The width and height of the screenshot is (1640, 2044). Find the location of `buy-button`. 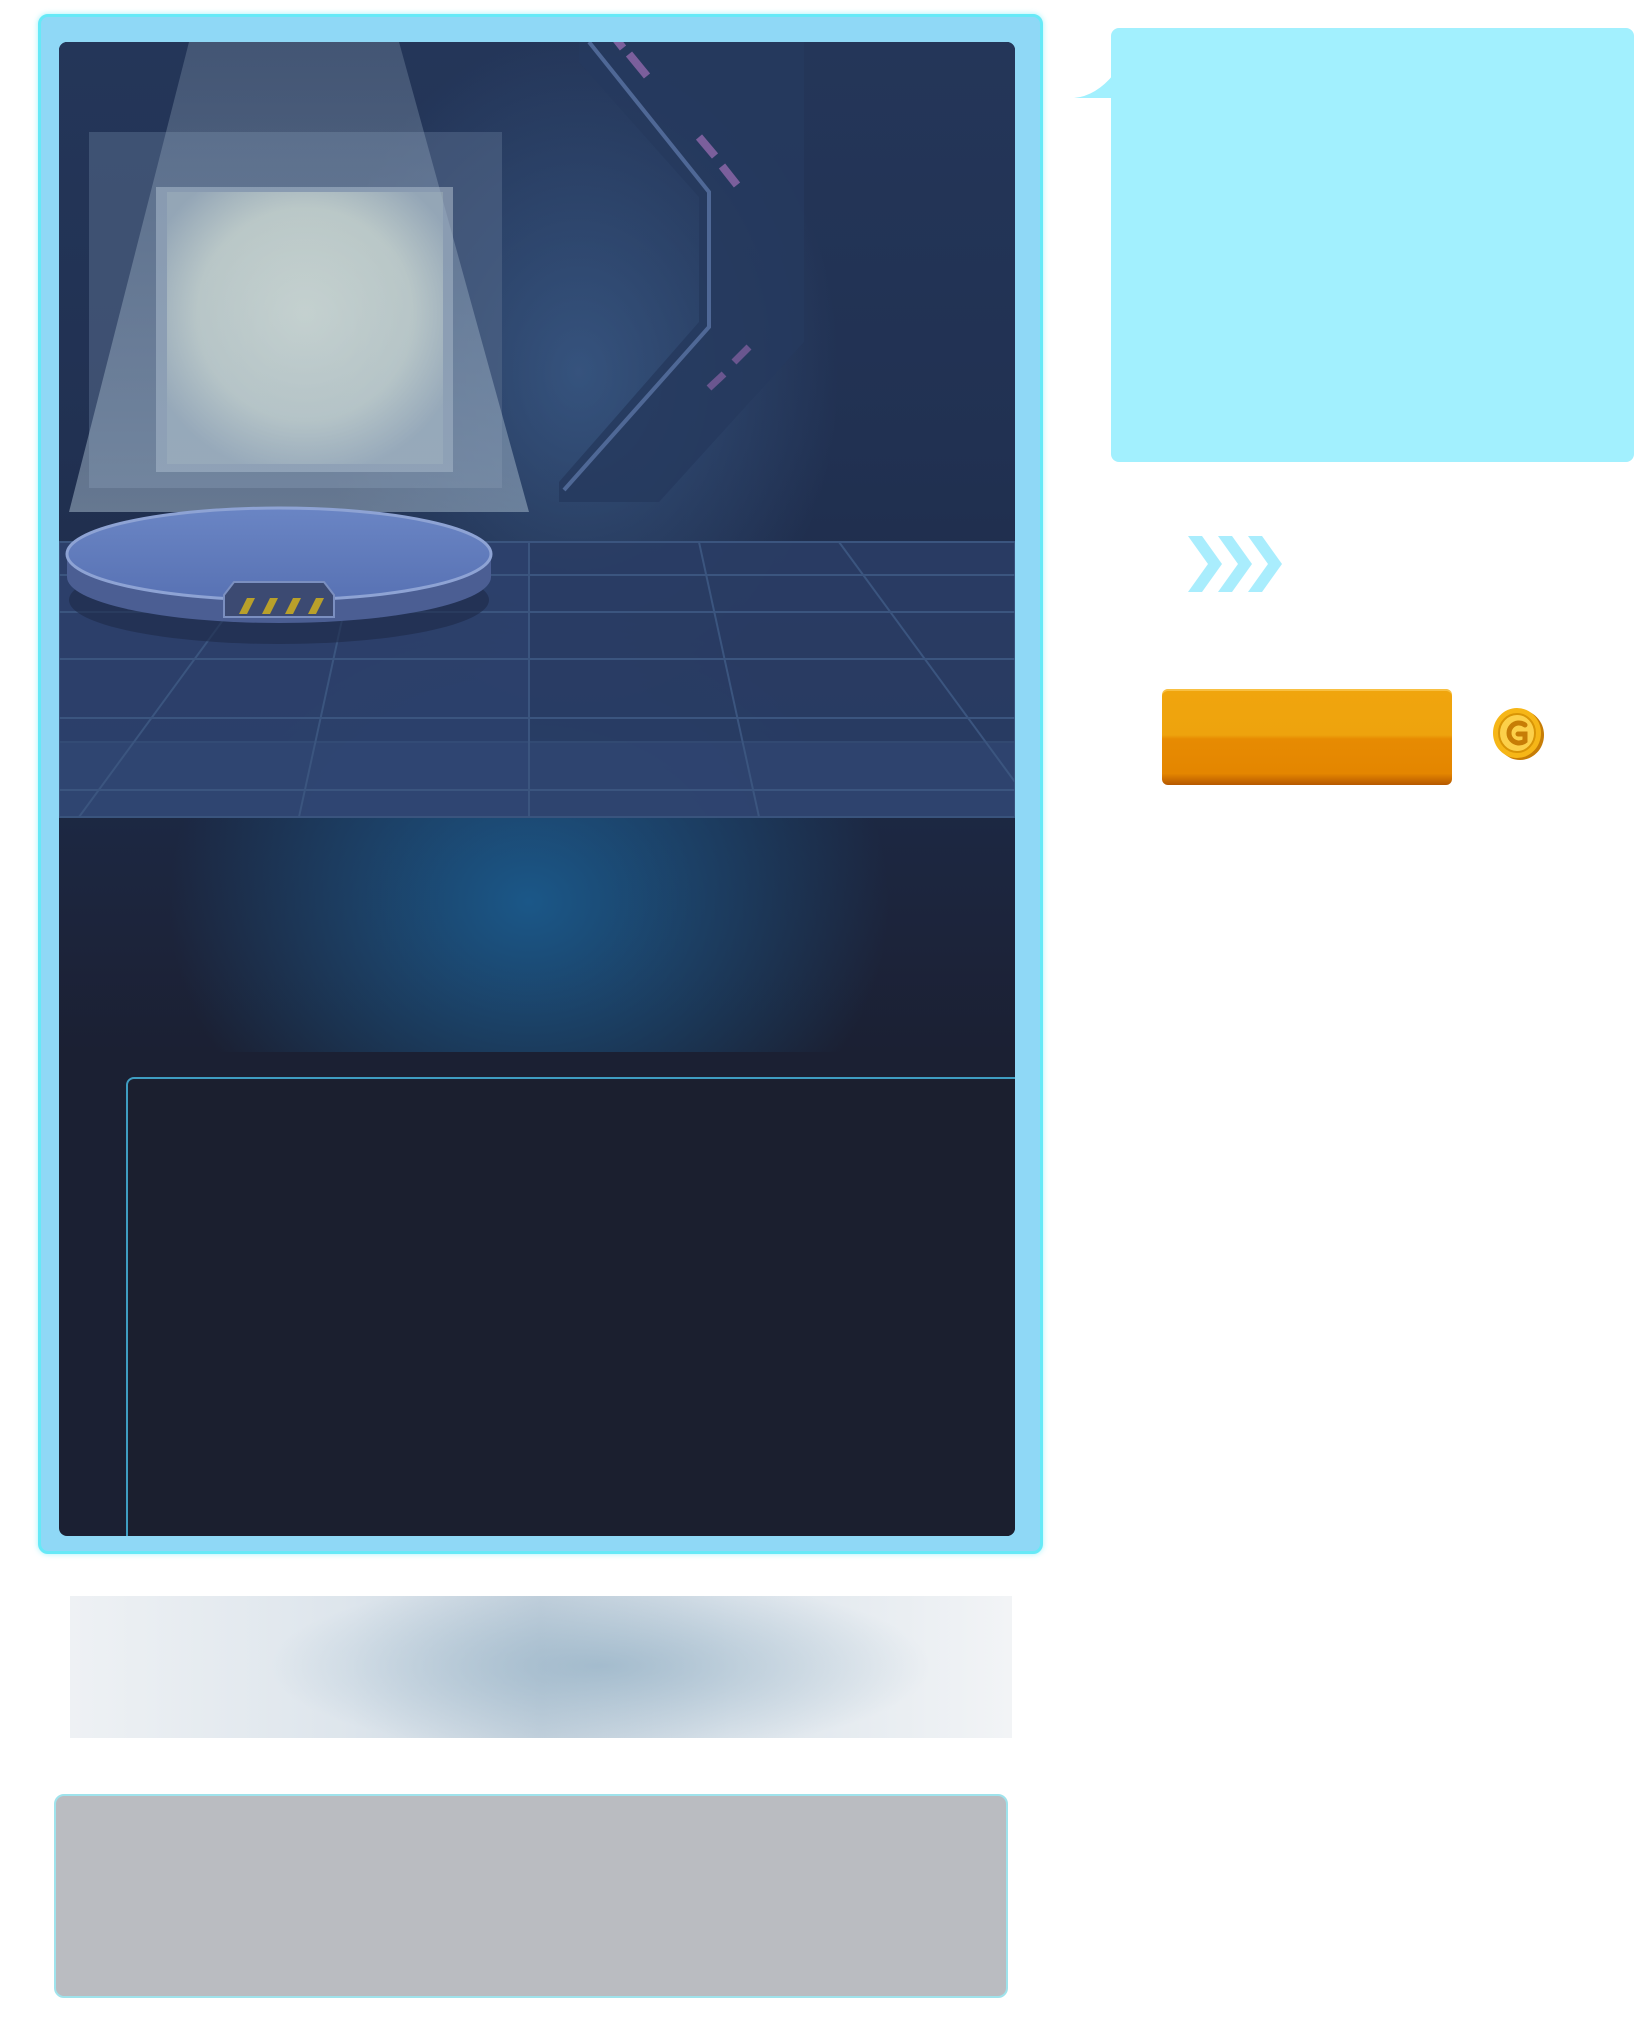

buy-button is located at coordinates (1307, 737).